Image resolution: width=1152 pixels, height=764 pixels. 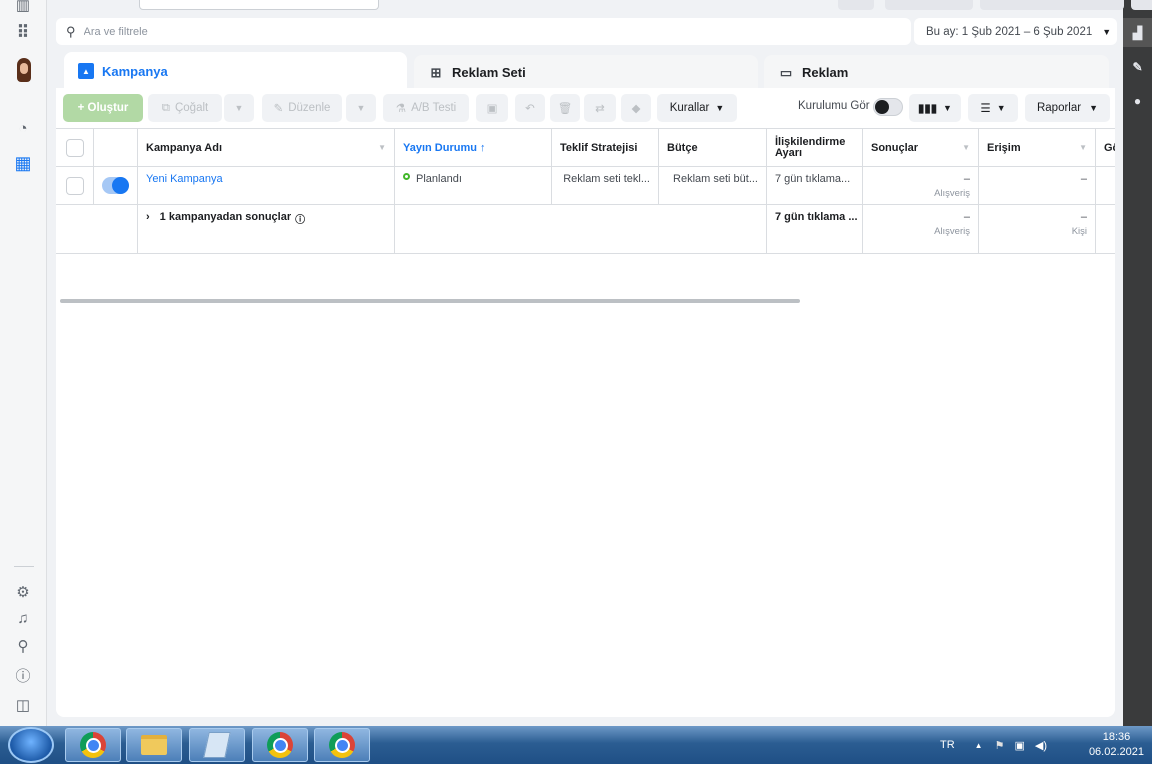 What do you see at coordinates (1015, 31) in the screenshot?
I see `date-range-picker: Bu ay: 1 Şub 2021 – 6 Şub 2021 ▼` at bounding box center [1015, 31].